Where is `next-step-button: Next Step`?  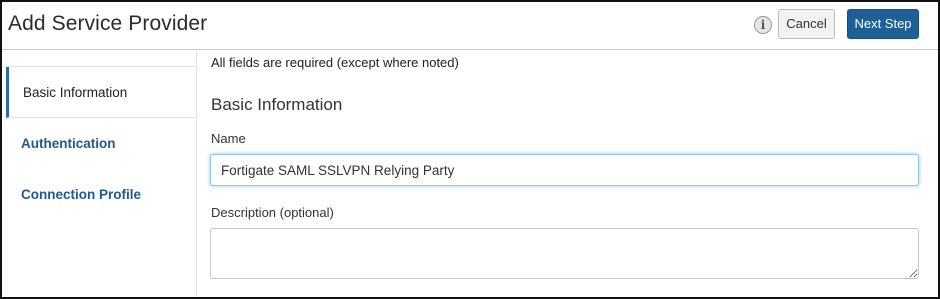
next-step-button: Next Step is located at coordinates (883, 24).